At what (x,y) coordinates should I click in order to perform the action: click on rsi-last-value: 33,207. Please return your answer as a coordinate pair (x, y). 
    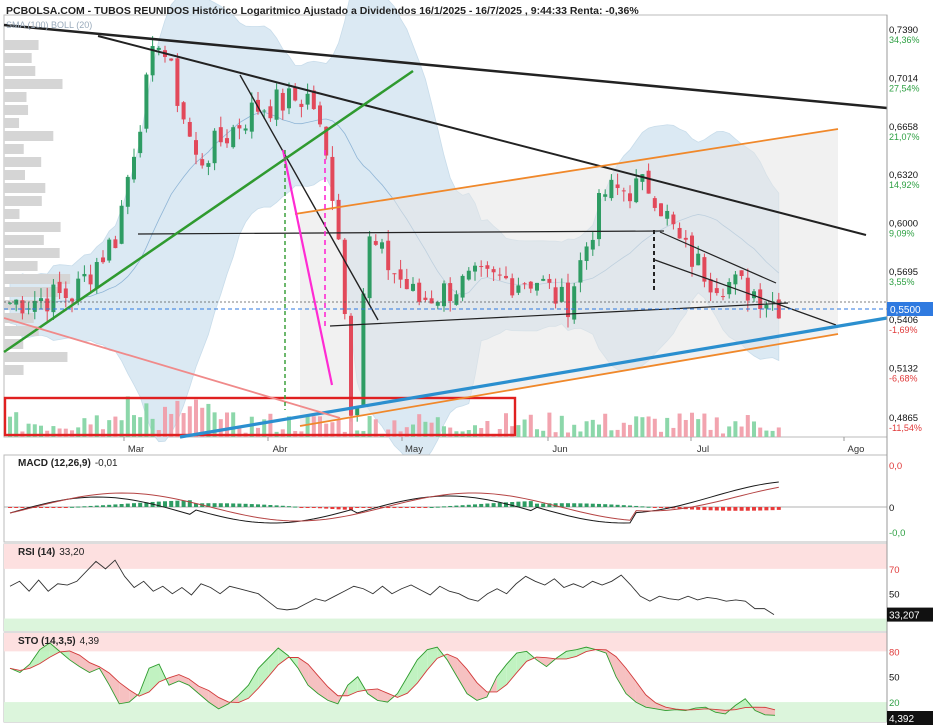
    Looking at the image, I should click on (904, 616).